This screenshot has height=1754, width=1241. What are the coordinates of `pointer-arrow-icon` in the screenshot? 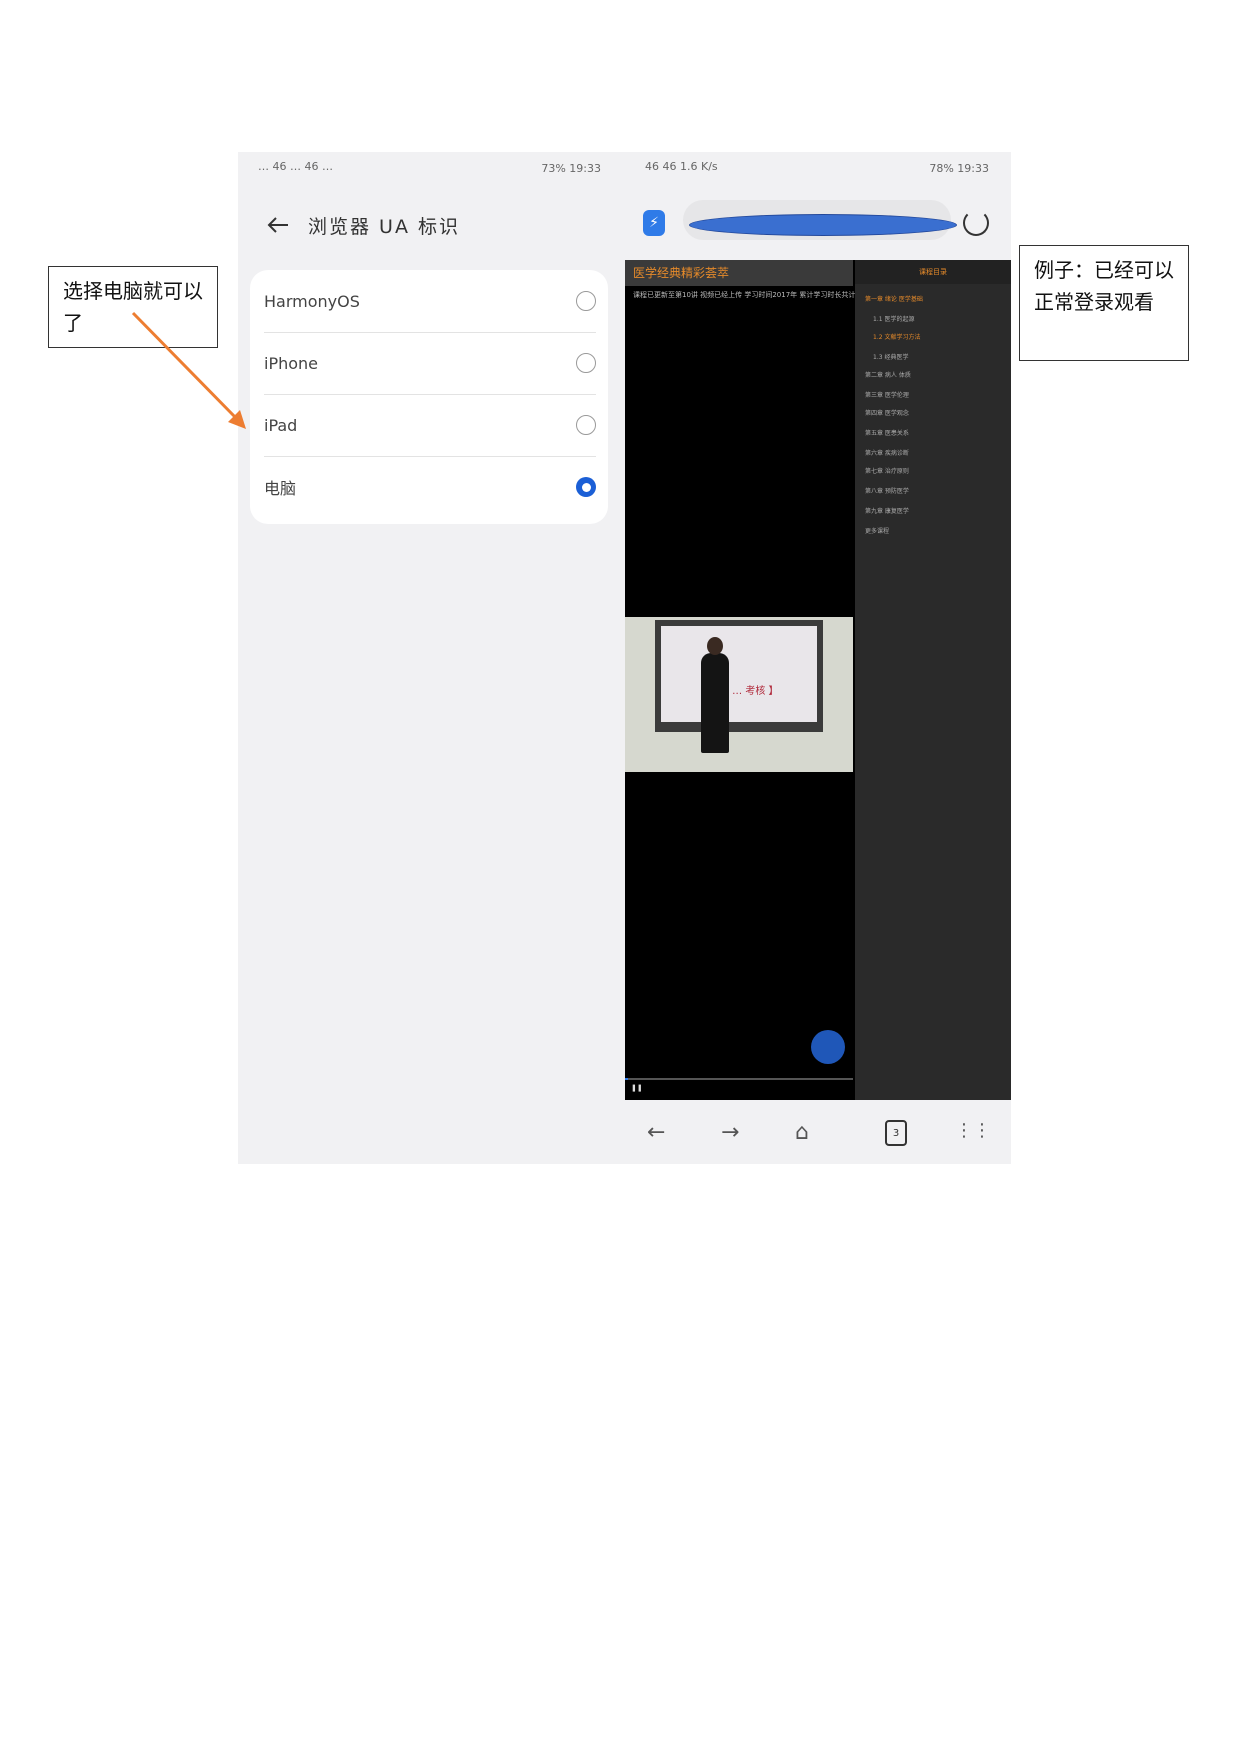 It's located at (188, 370).